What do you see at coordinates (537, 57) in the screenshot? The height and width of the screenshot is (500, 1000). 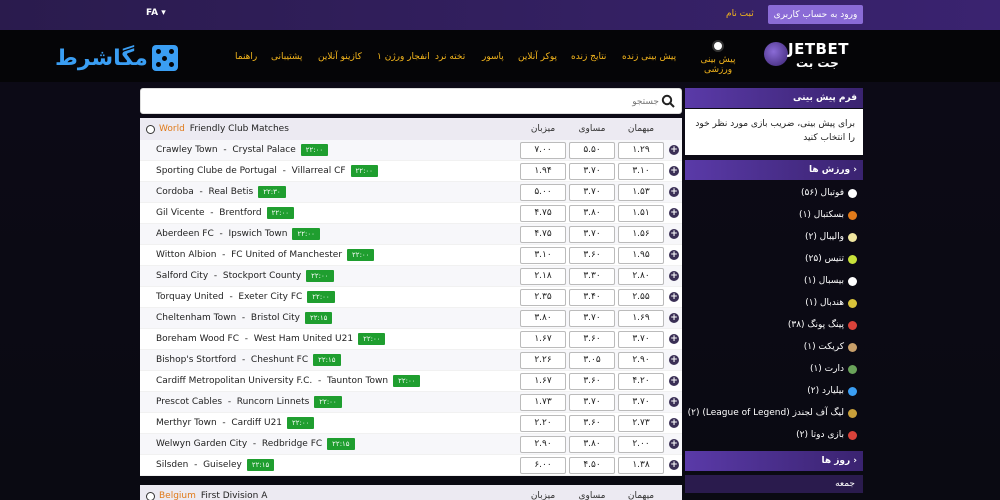 I see `nav-online-poker: پوکر آنلاین` at bounding box center [537, 57].